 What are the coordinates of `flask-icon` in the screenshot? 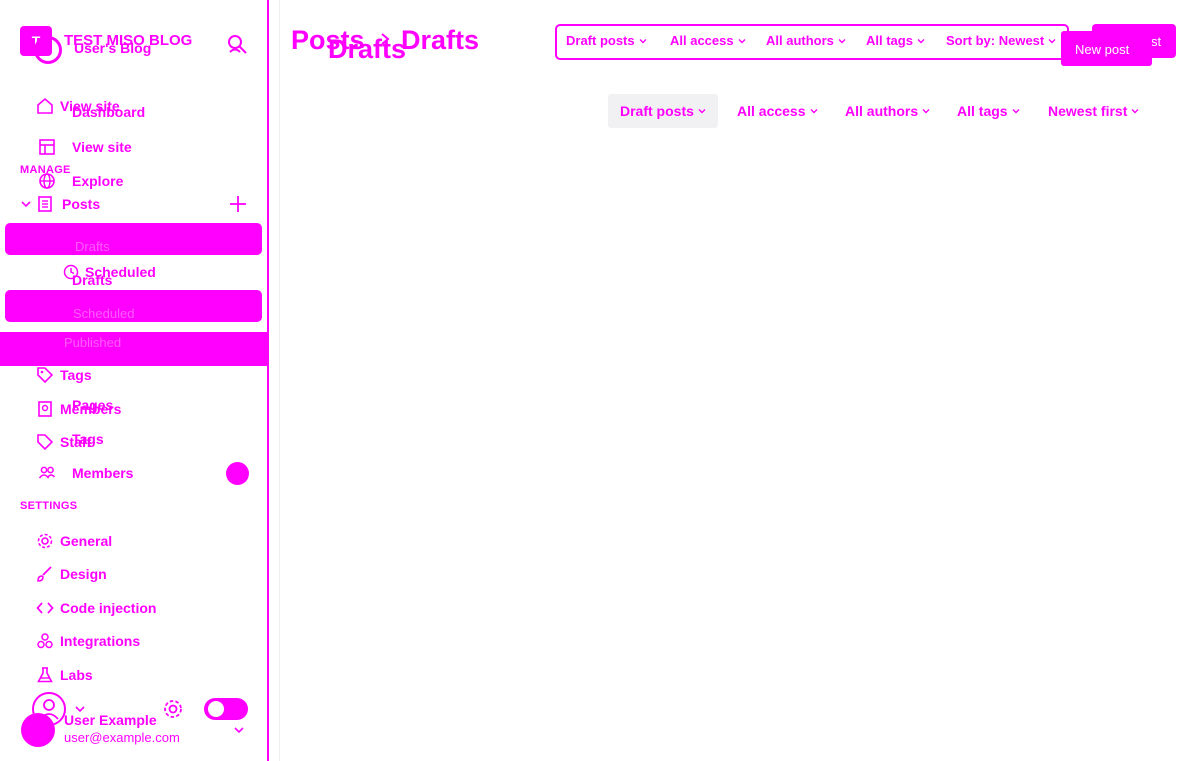 It's located at (45, 675).